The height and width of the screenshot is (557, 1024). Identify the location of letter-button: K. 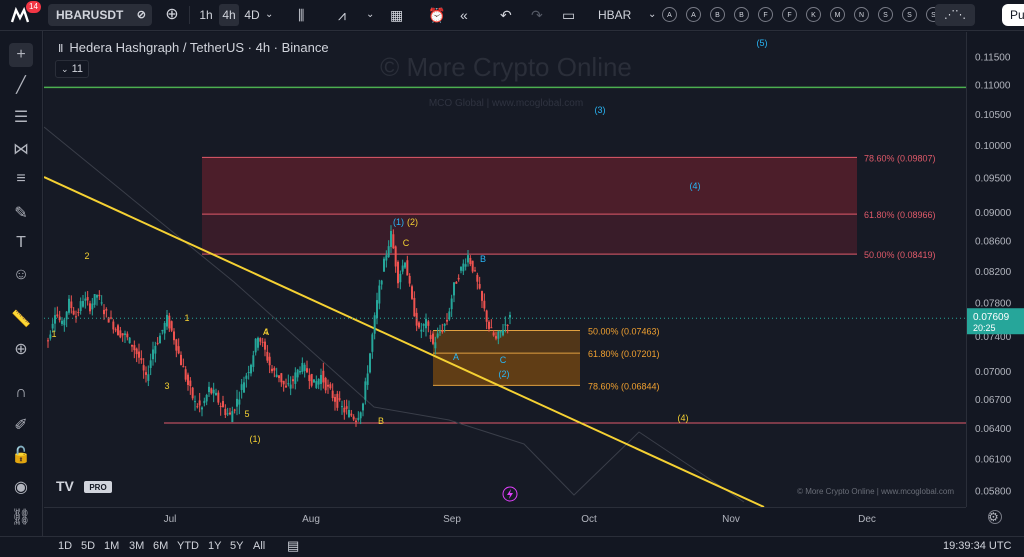
(813, 14).